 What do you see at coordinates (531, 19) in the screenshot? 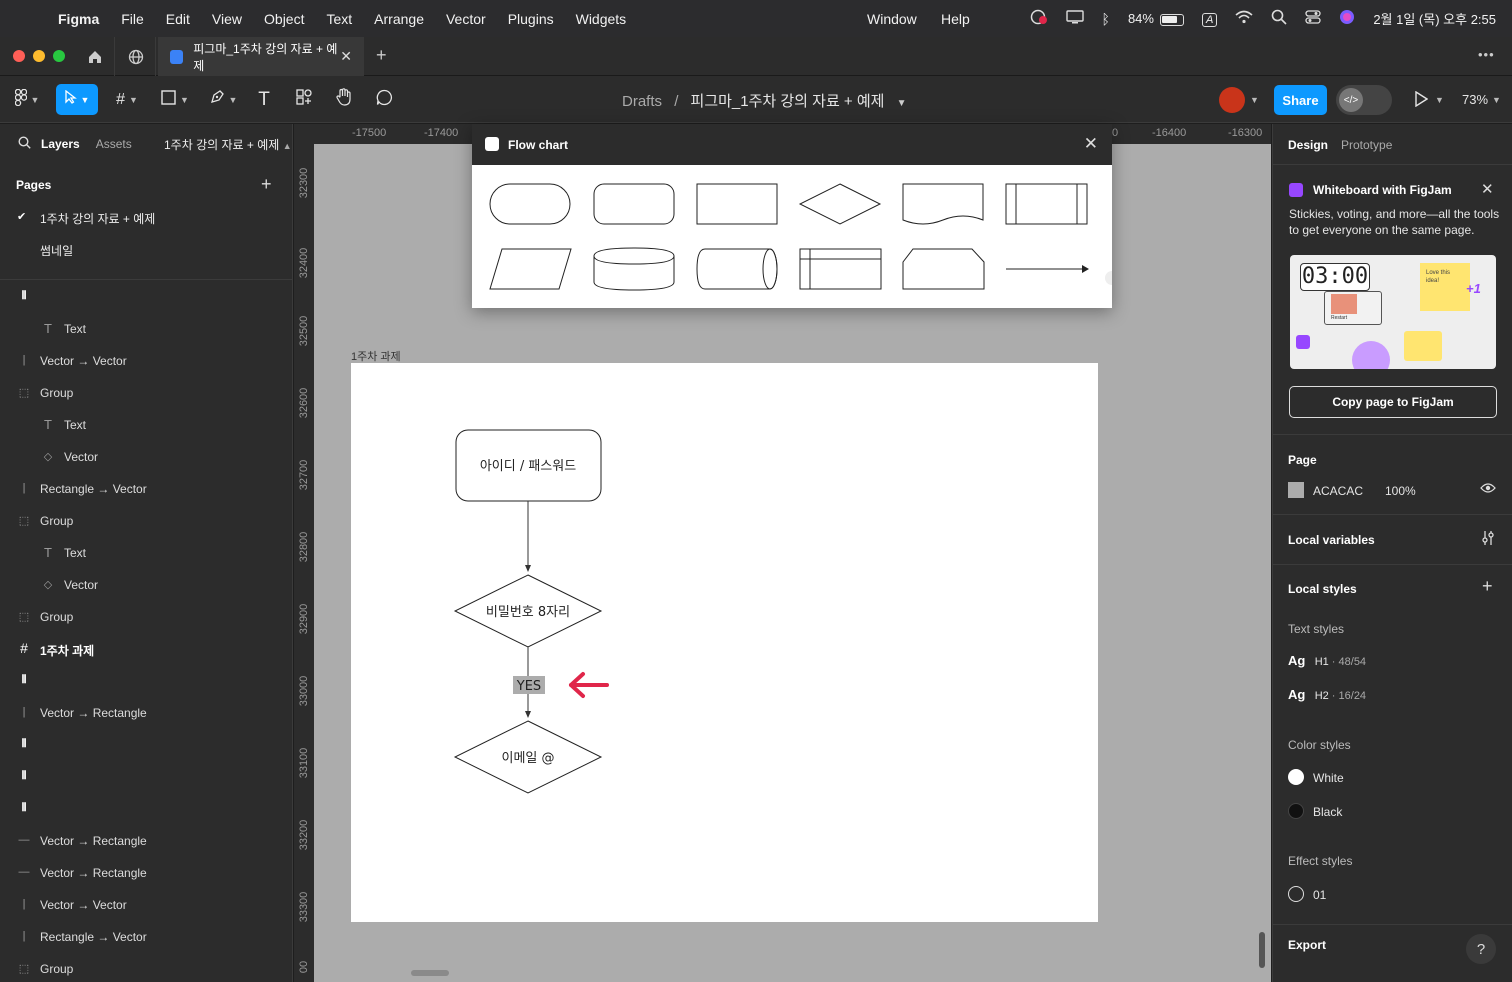
I see `menu-plugins: Plugins` at bounding box center [531, 19].